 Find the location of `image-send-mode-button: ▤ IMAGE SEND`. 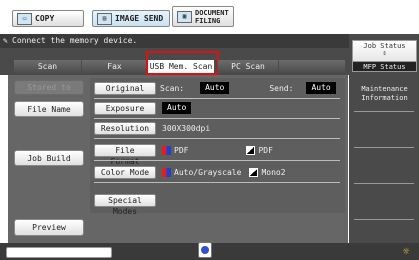

image-send-mode-button: ▤ IMAGE SEND is located at coordinates (131, 18).